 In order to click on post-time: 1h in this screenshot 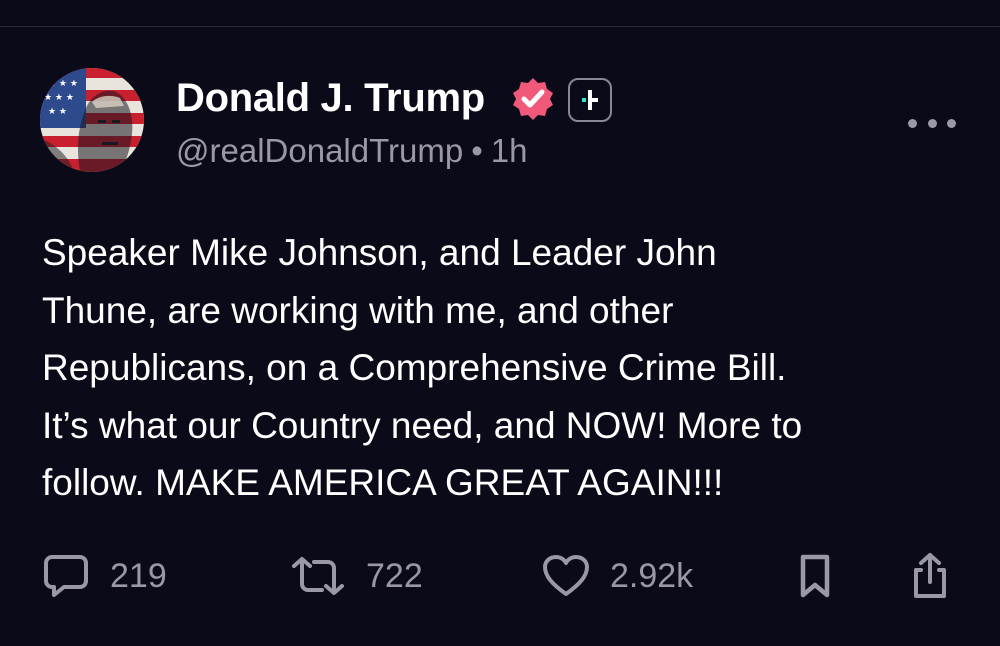, I will do `click(509, 150)`.